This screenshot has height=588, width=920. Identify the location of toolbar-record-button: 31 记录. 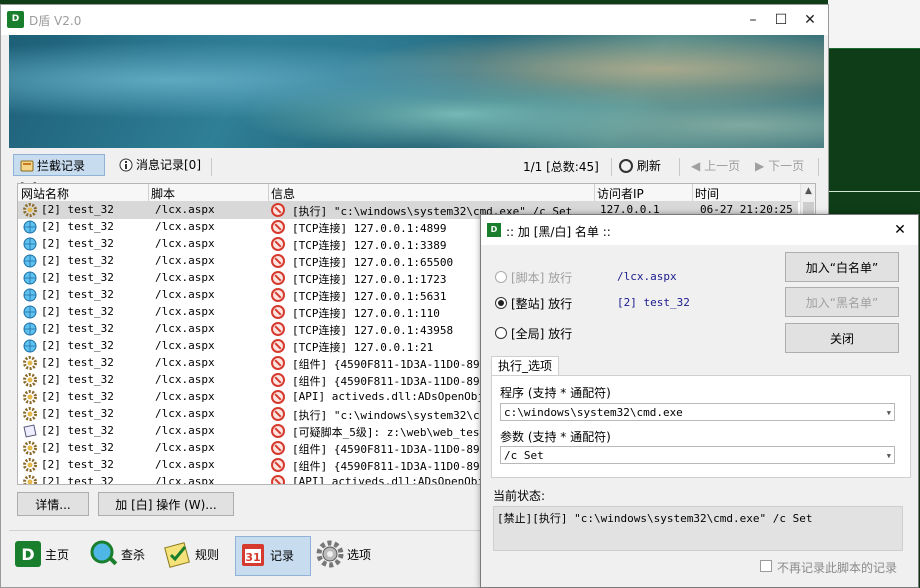
(273, 556).